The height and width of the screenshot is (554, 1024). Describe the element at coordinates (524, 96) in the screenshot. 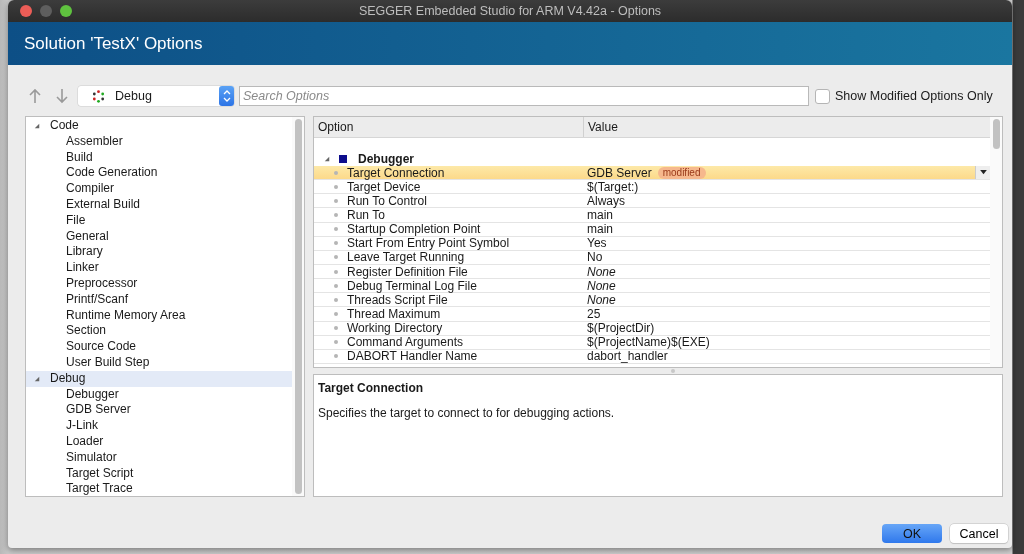

I see `search-field: Search Options` at that location.